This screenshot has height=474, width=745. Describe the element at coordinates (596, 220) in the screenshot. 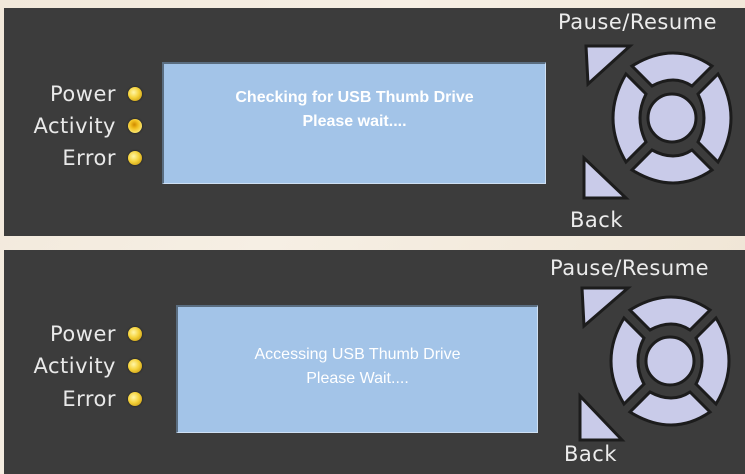

I see `back-label: Back` at that location.